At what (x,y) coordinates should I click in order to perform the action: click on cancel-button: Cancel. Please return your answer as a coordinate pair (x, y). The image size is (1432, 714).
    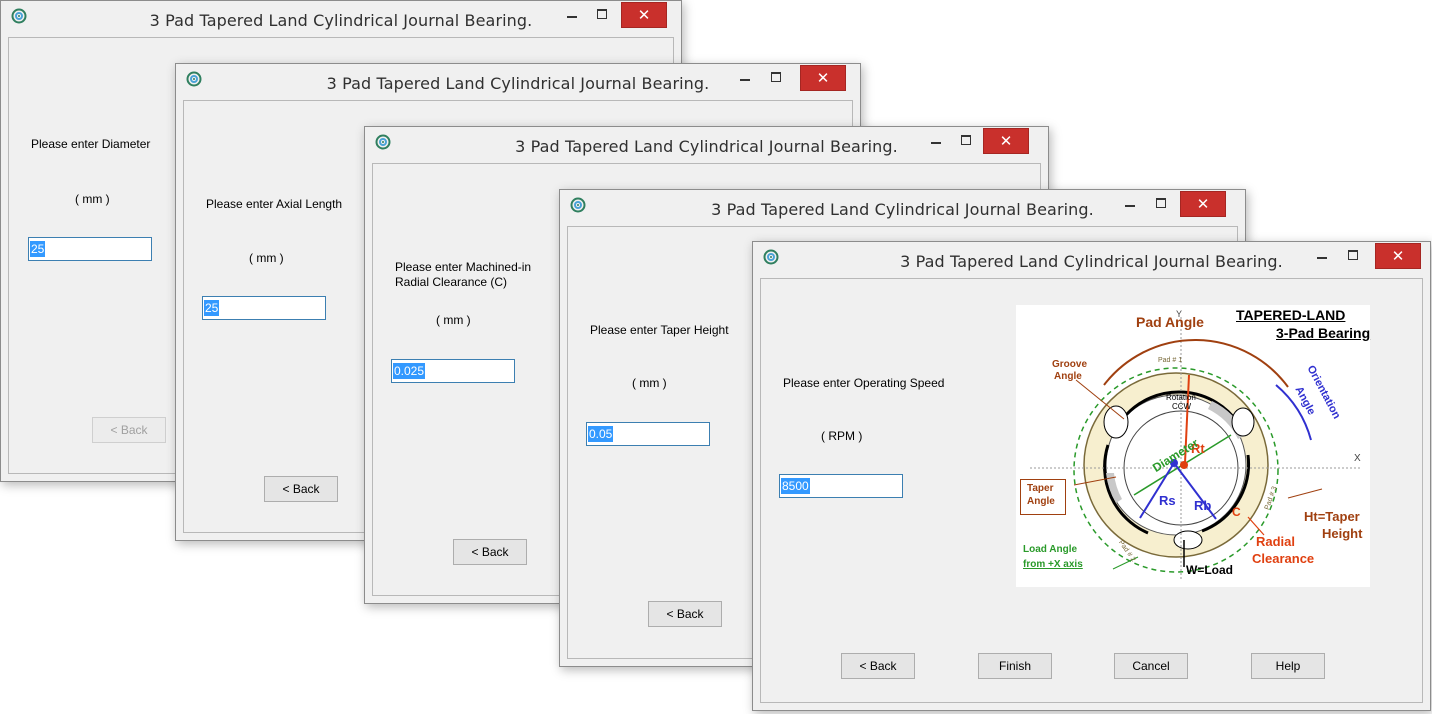
    Looking at the image, I should click on (1151, 666).